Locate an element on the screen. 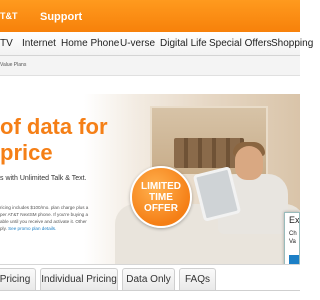 The image size is (320, 300). limited-offer-badge: LIMITED TIME OFFER is located at coordinates (161, 197).